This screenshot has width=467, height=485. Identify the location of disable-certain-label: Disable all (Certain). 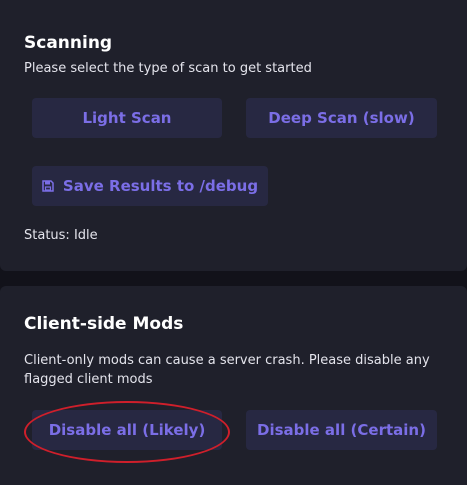
(341, 430).